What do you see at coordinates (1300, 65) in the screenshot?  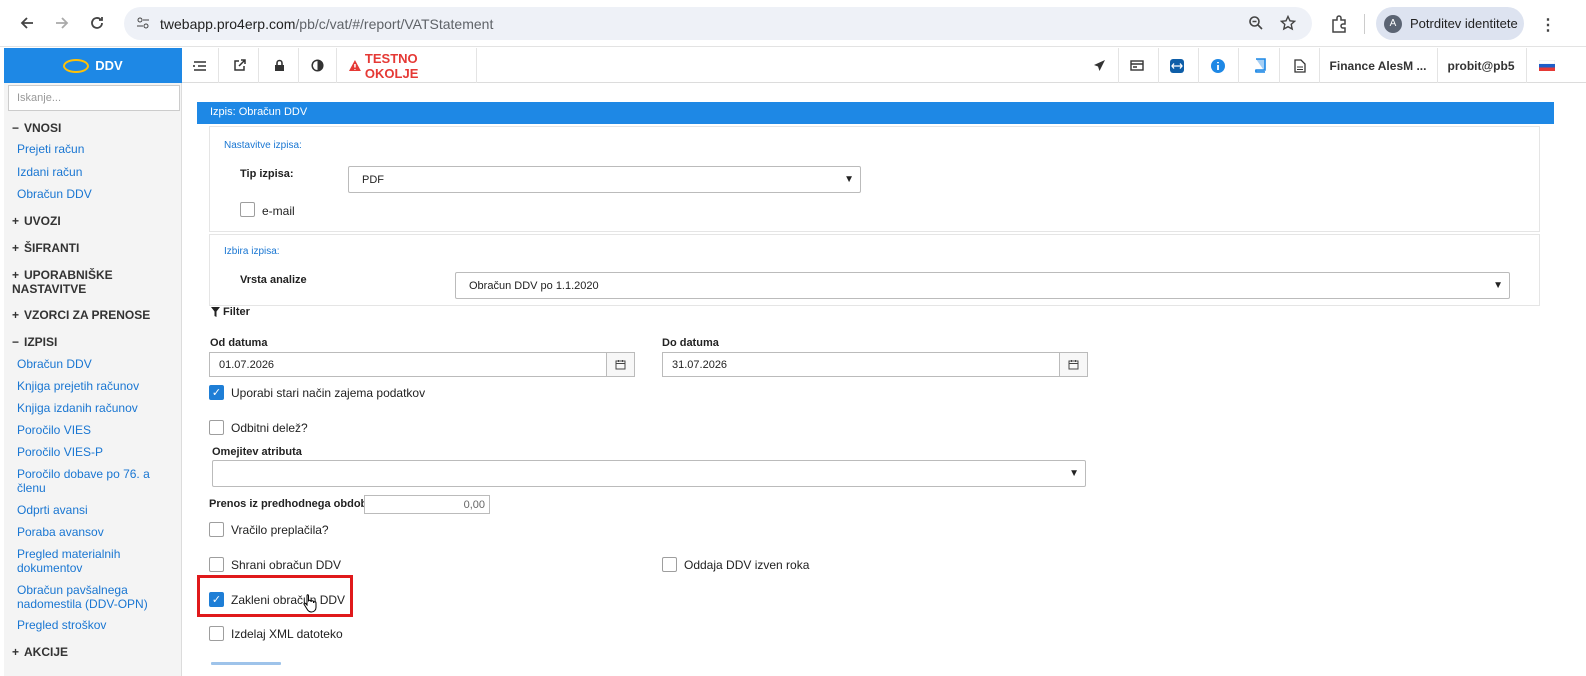 I see `document-icon` at bounding box center [1300, 65].